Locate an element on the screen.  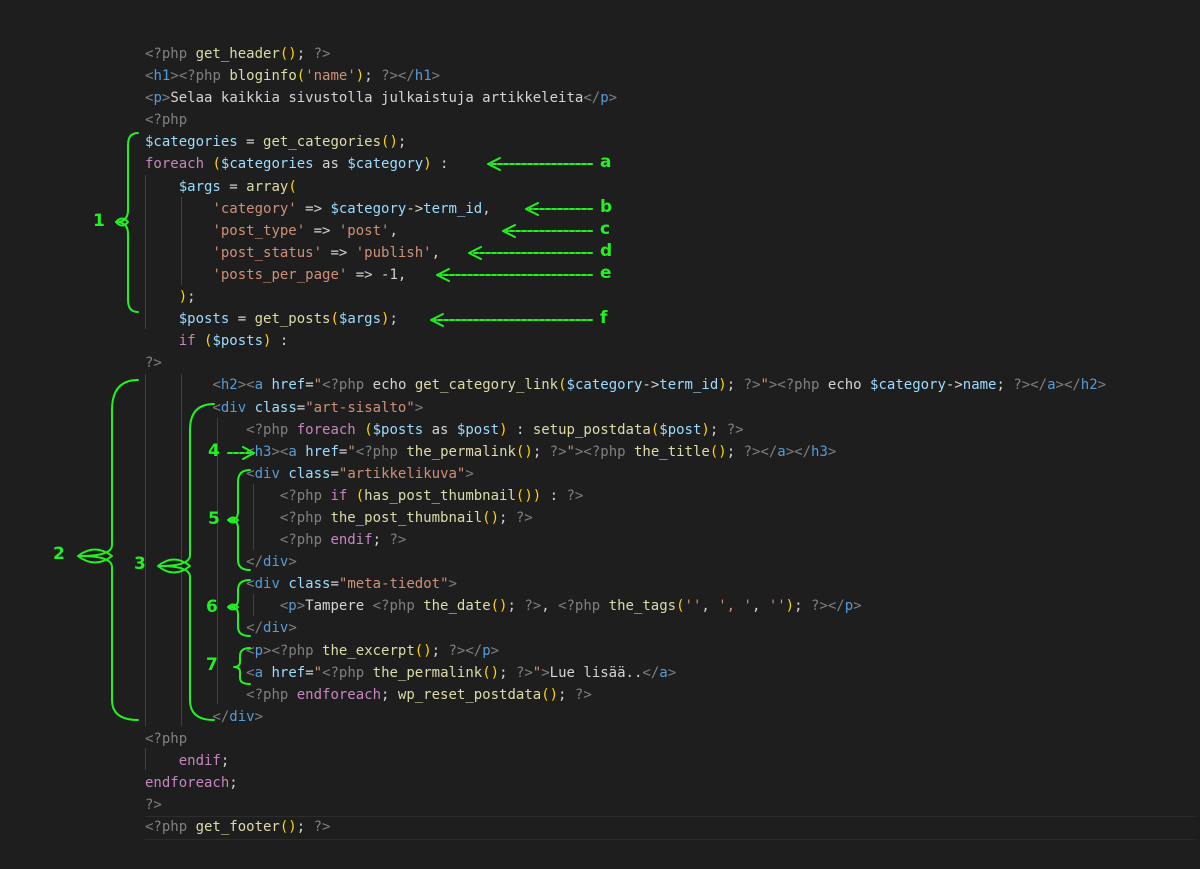
annotation-label-2: 2 is located at coordinates (59, 554).